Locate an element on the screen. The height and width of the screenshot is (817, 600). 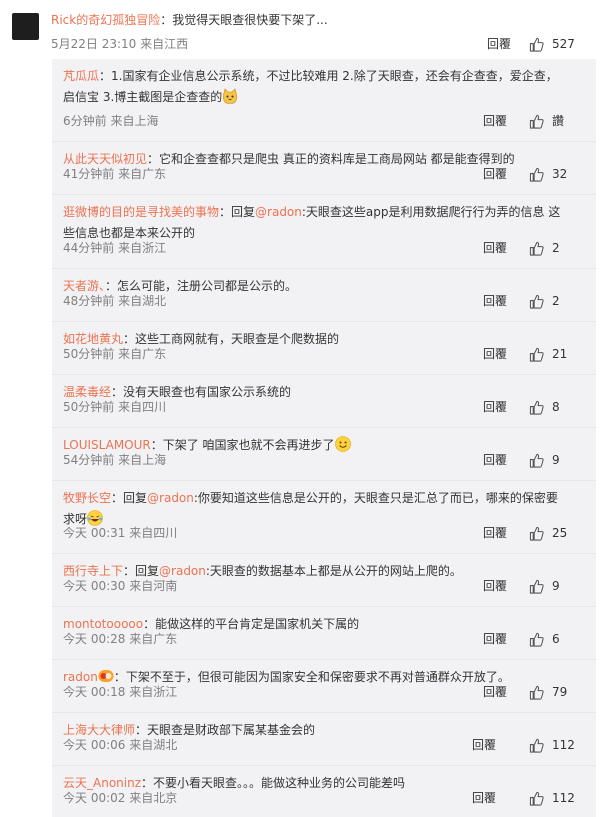
username-link: 上海大大律师 is located at coordinates (99, 730).